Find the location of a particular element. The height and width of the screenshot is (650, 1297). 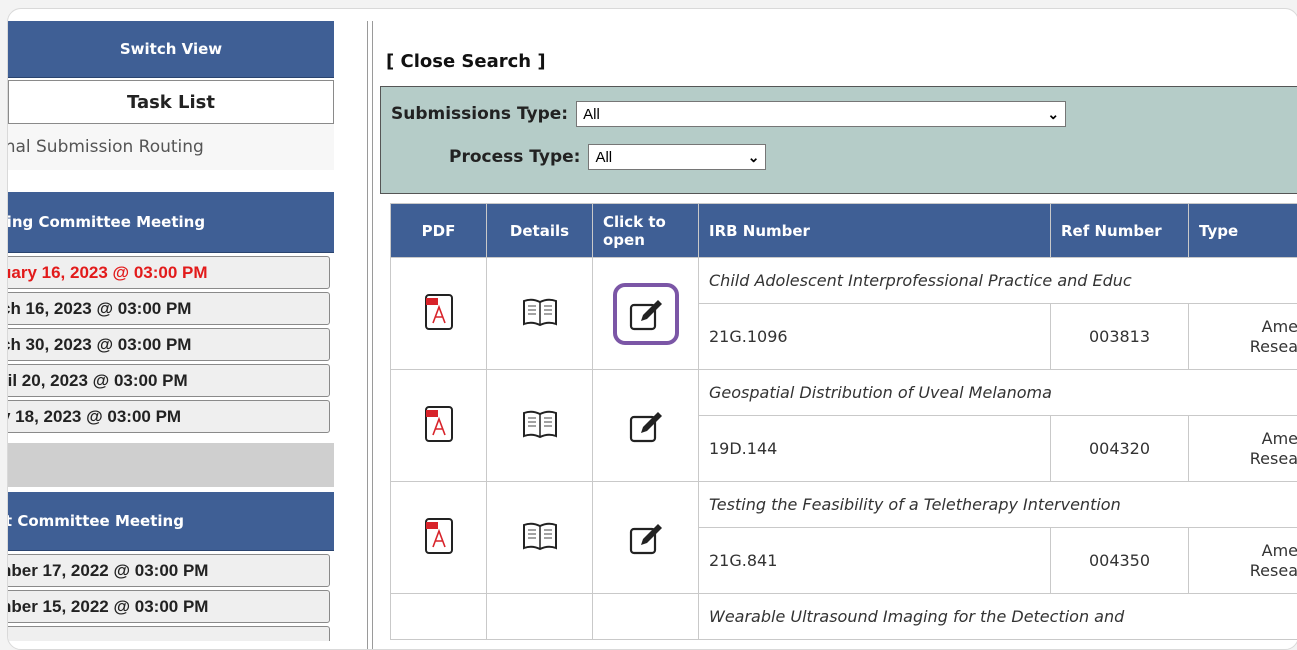

submissions-type-row: Submissions Type: All ⌄ is located at coordinates (728, 114).